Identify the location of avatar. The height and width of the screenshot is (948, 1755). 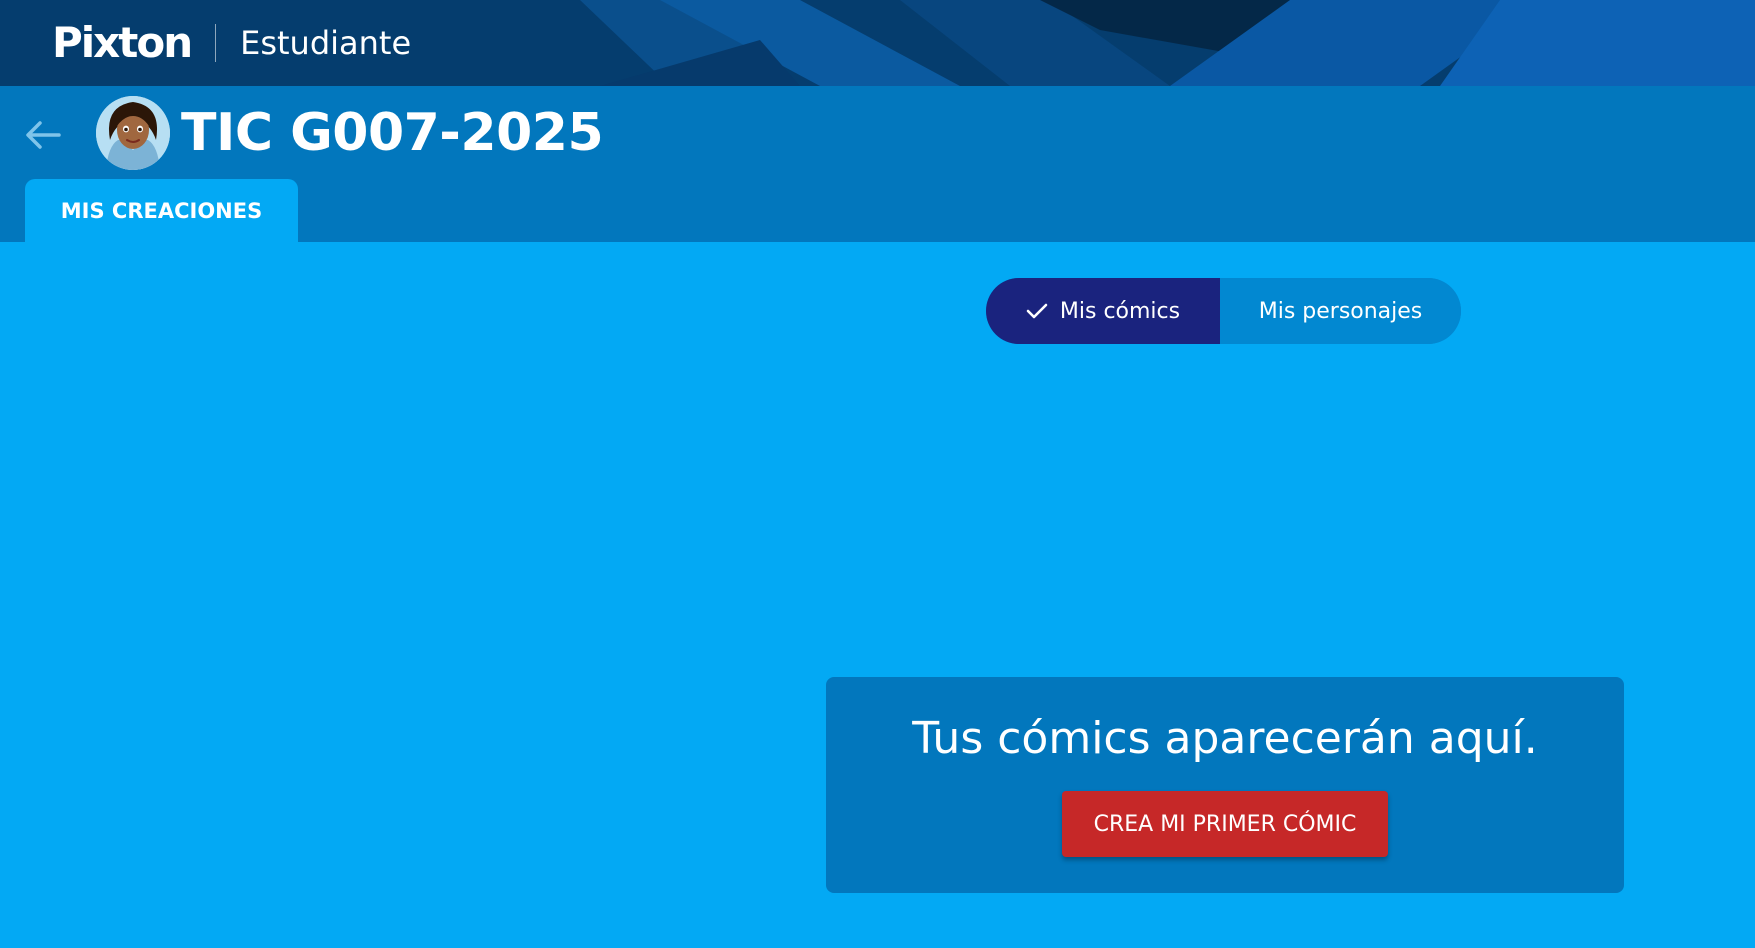
(133, 133).